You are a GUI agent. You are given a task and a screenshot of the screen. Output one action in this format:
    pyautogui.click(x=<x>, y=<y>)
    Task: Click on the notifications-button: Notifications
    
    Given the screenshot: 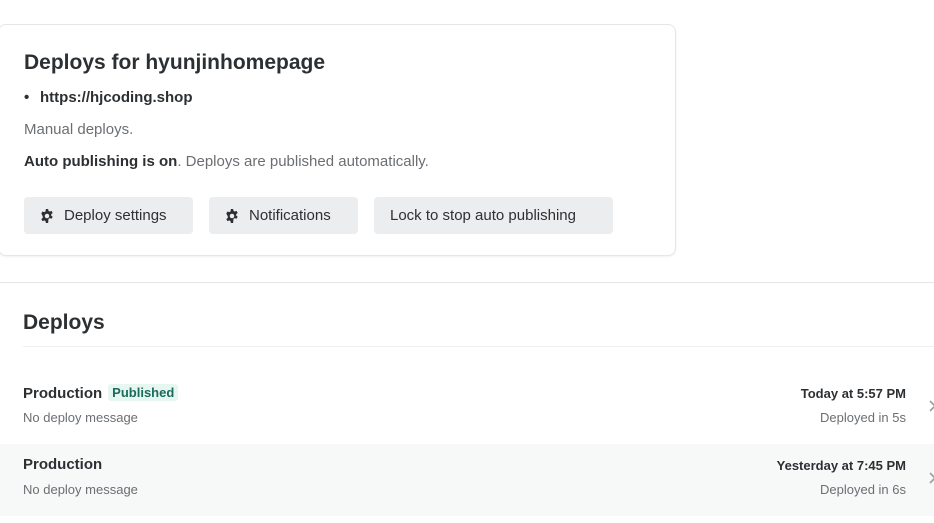 What is the action you would take?
    pyautogui.click(x=283, y=215)
    